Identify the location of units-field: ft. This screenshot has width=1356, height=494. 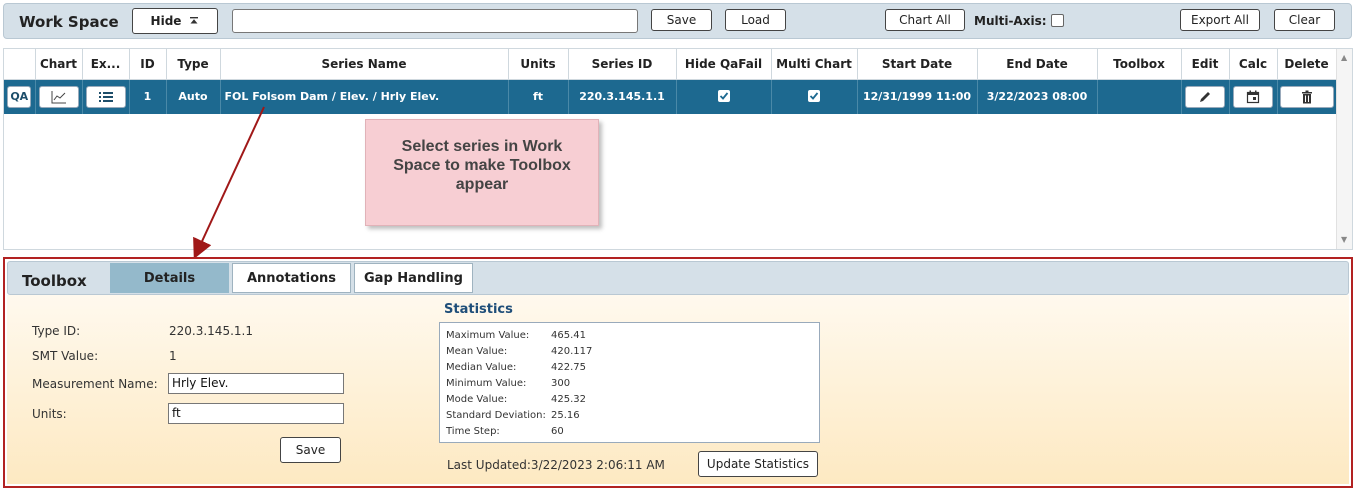
(256, 413).